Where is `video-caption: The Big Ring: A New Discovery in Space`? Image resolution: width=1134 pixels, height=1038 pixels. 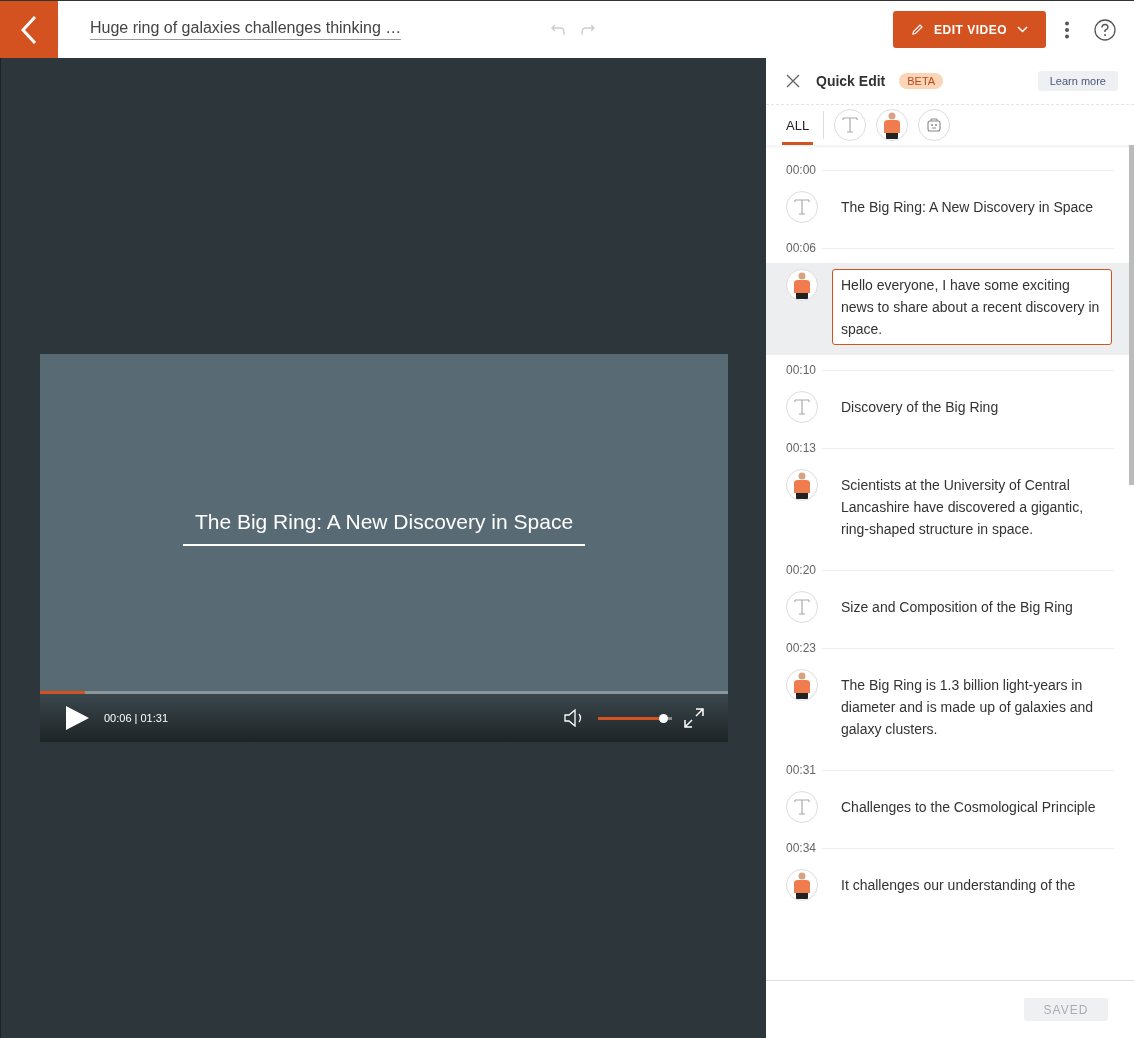 video-caption: The Big Ring: A New Discovery in Space is located at coordinates (384, 527).